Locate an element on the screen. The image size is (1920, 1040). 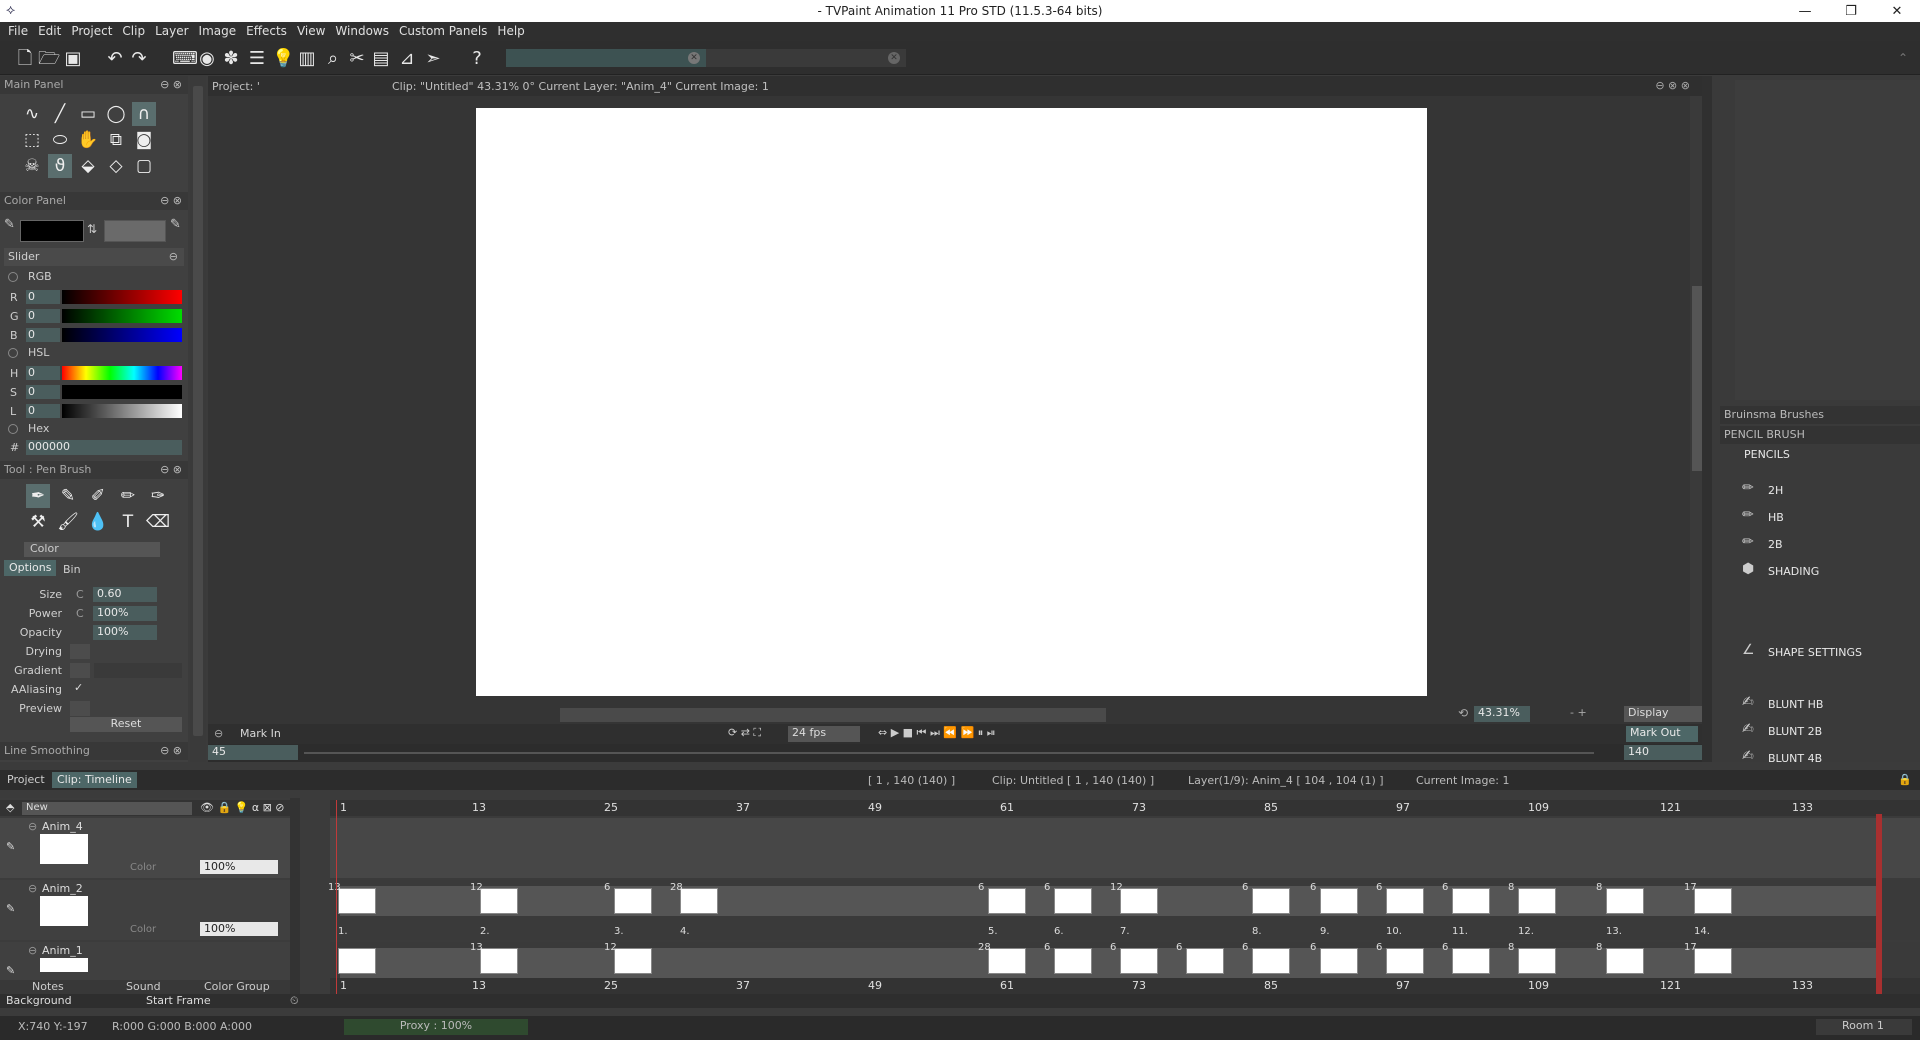
new-layer-select: New is located at coordinates (107, 808).